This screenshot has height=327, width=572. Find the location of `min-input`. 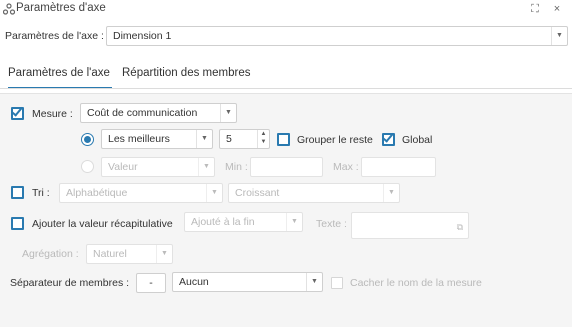

min-input is located at coordinates (286, 167).